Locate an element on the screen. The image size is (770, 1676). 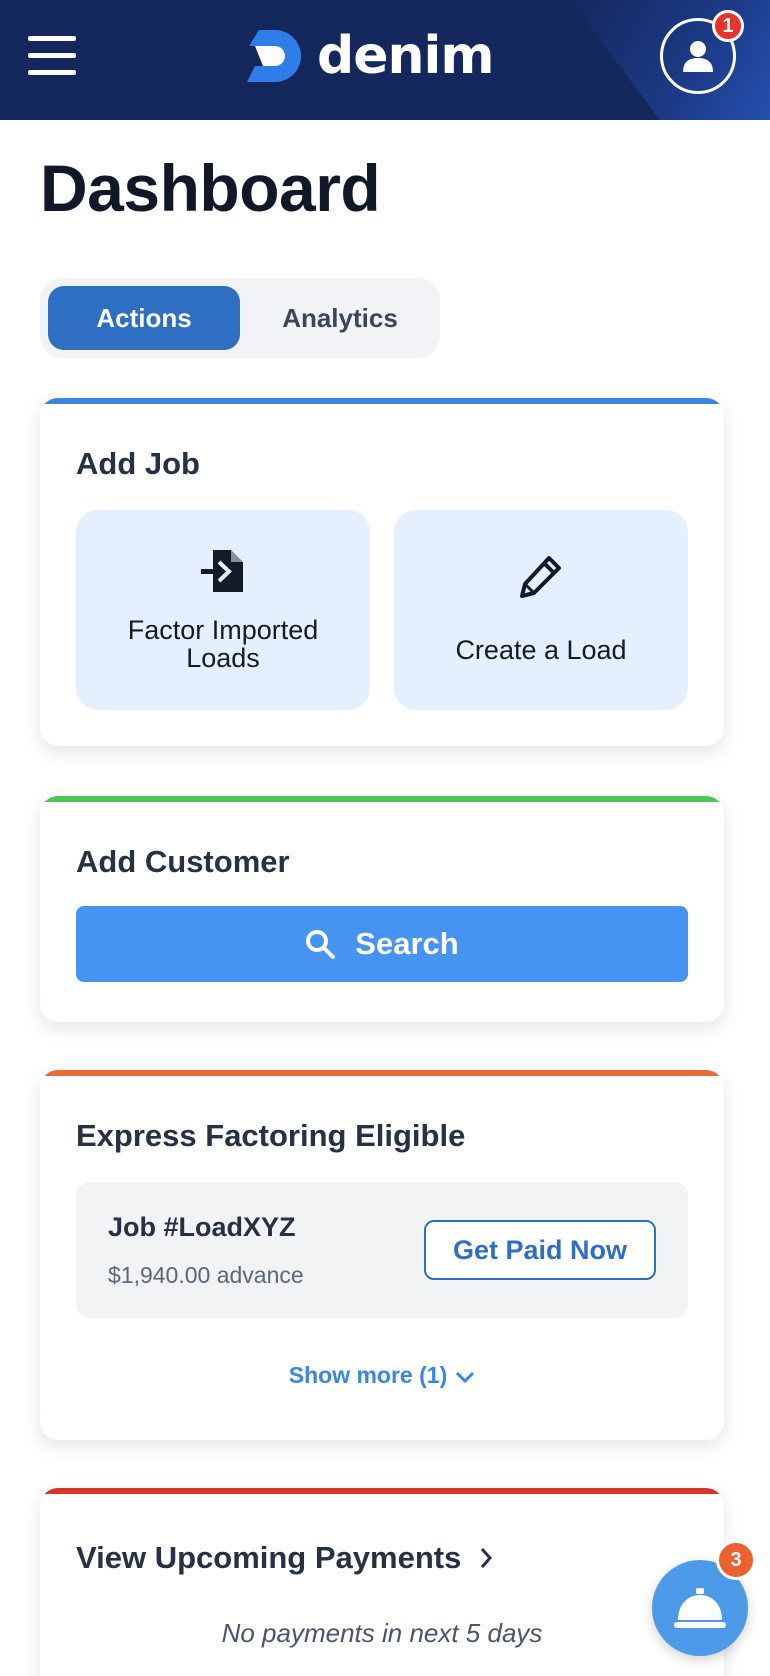
add-customer-title: Add Customer is located at coordinates (183, 861).